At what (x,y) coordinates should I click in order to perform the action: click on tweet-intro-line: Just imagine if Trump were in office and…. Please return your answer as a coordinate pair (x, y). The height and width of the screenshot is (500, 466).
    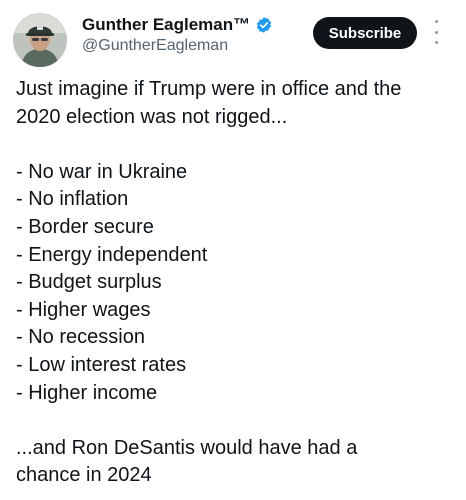
    Looking at the image, I should click on (209, 89).